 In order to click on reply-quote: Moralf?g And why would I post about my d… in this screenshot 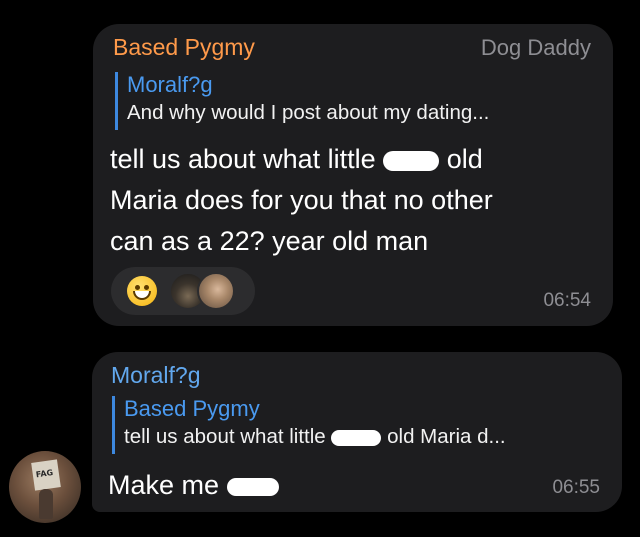, I will do `click(356, 101)`.